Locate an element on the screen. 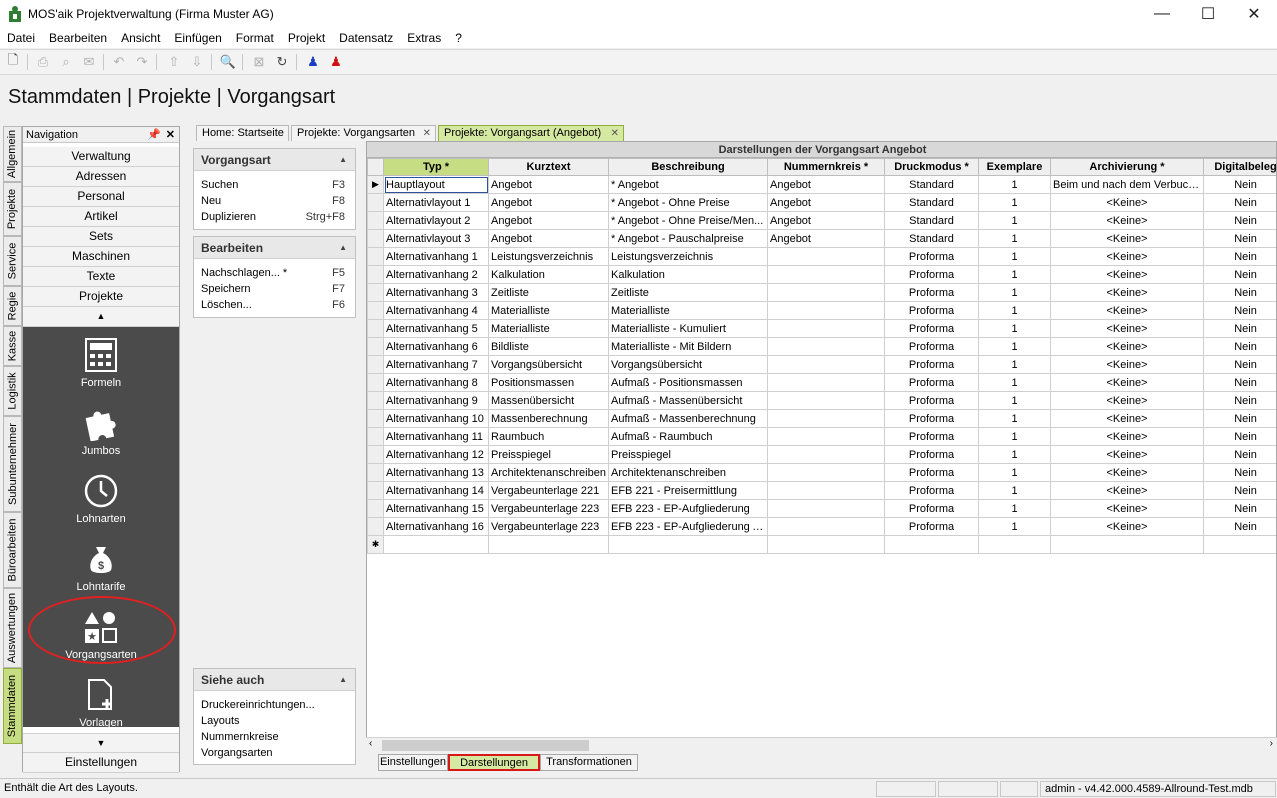 This screenshot has width=1277, height=798. table-cell: Alternativanhang 12 is located at coordinates (436, 454).